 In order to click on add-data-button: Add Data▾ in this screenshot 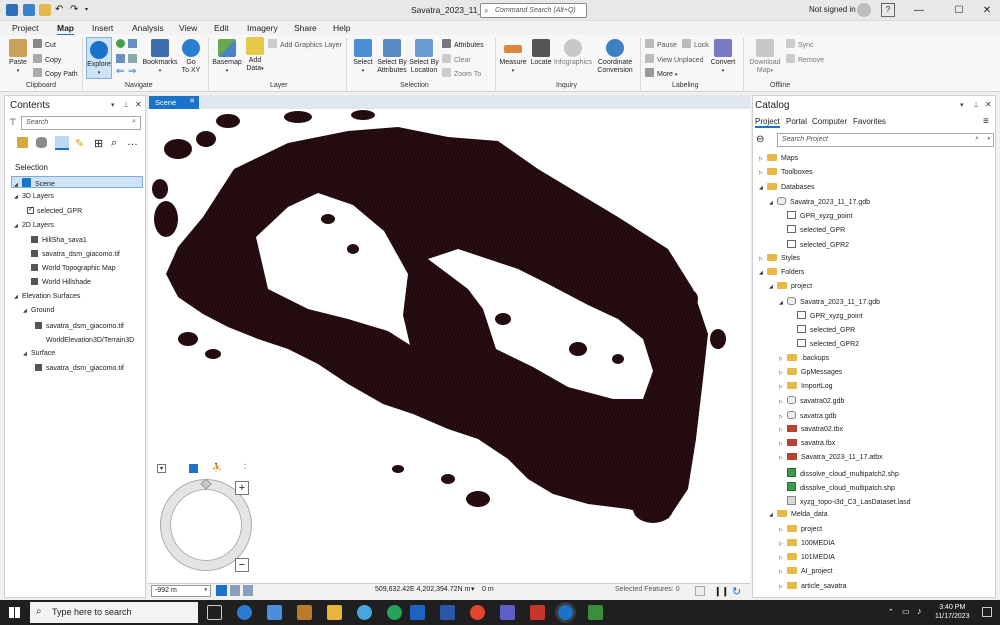, I will do `click(255, 55)`.